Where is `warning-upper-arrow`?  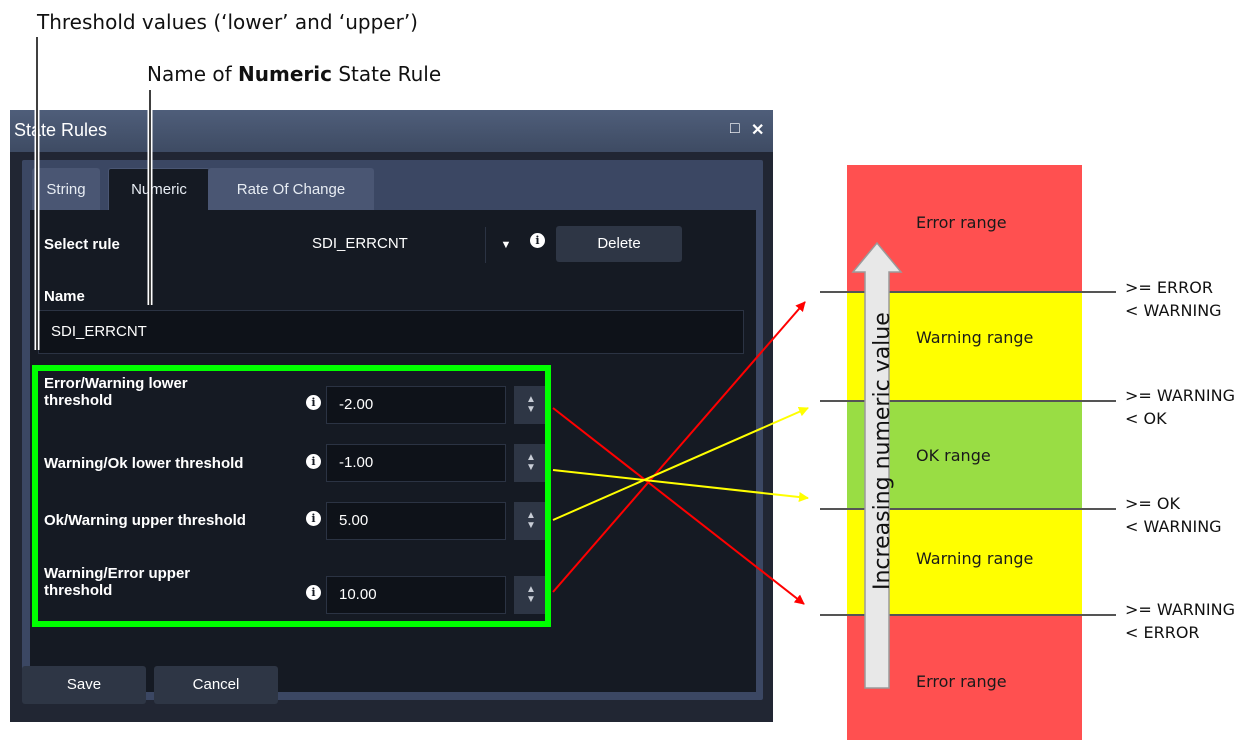 warning-upper-arrow is located at coordinates (680, 464).